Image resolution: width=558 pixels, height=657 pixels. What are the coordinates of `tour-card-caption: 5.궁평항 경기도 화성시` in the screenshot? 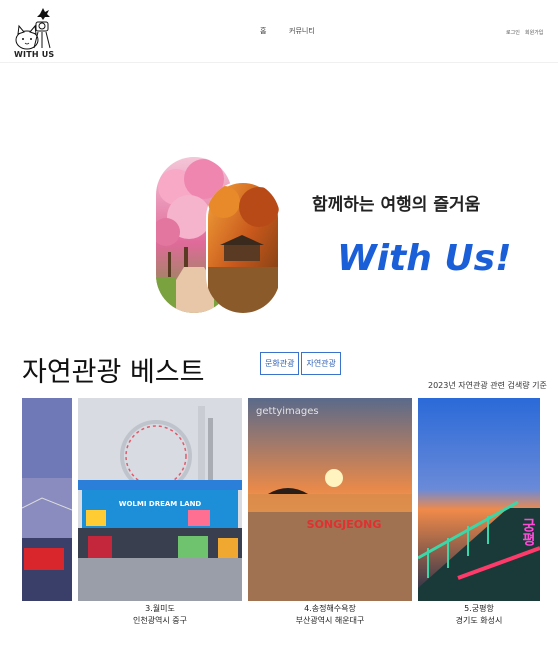 It's located at (479, 615).